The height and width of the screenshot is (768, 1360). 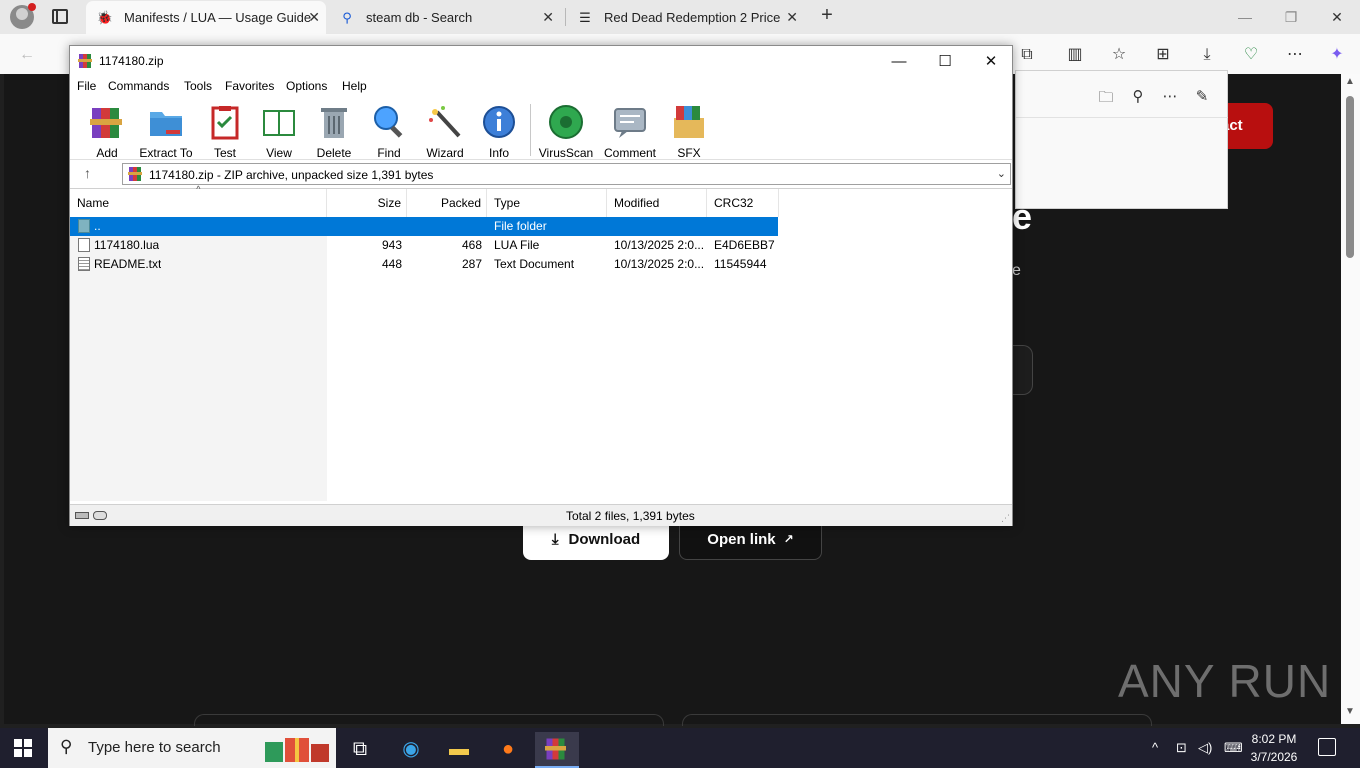 I want to click on browser-minimize-button: —, so click(x=1245, y=17).